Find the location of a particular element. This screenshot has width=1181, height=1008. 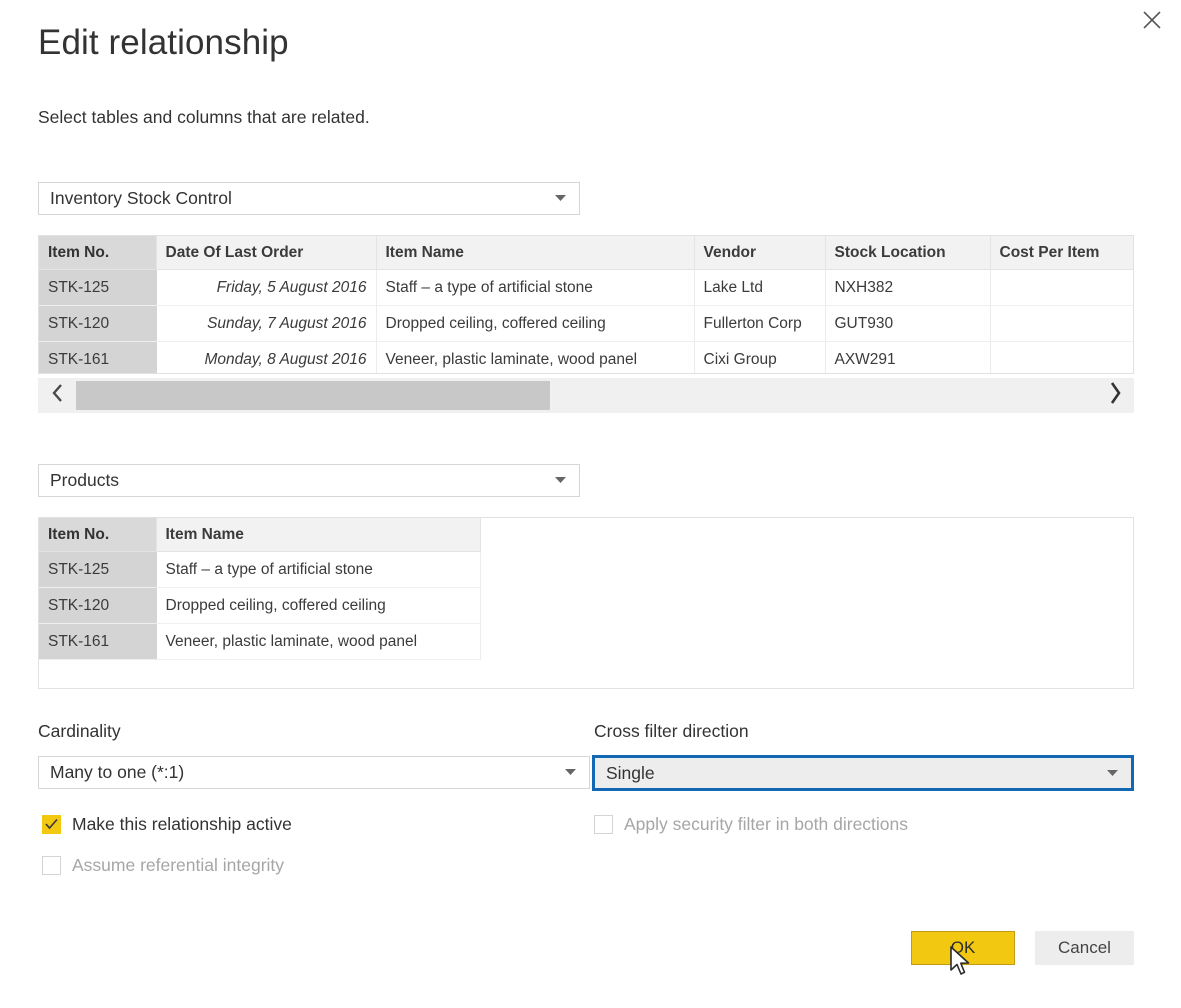

chevron-left-icon is located at coordinates (57, 395).